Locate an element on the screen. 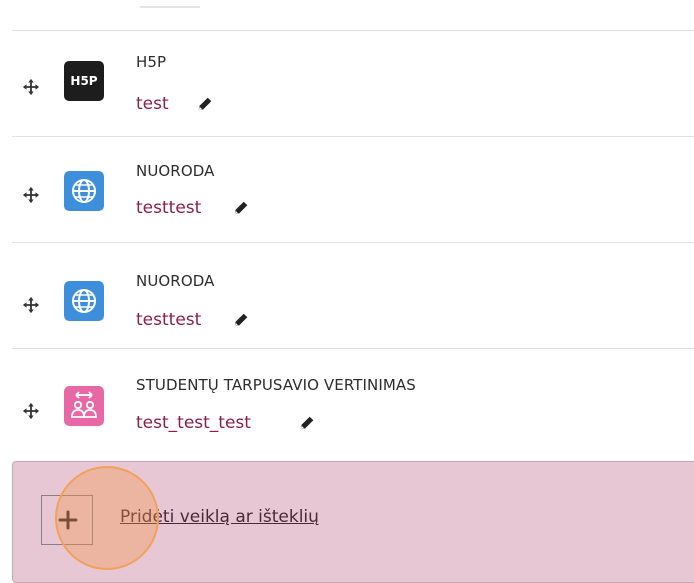 The width and height of the screenshot is (694, 583). add-activity-button is located at coordinates (67, 520).